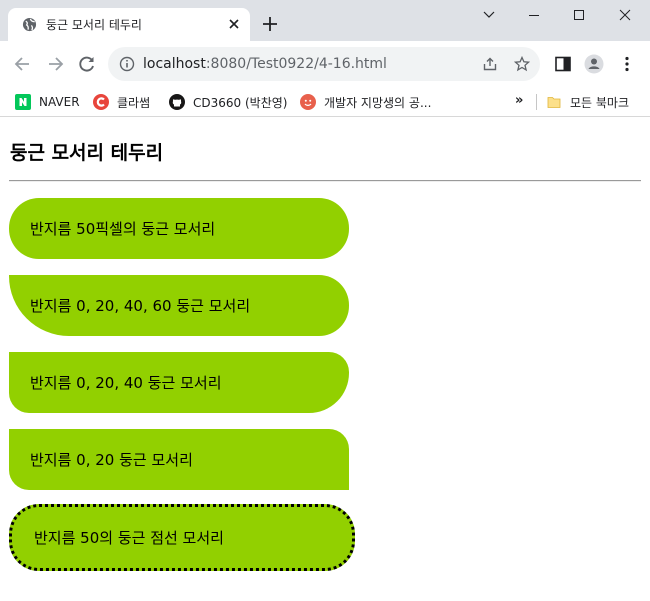 This screenshot has height=601, width=650. I want to click on box-label: 반지름 0, 20, 40, 60 둥근 모서리, so click(140, 306).